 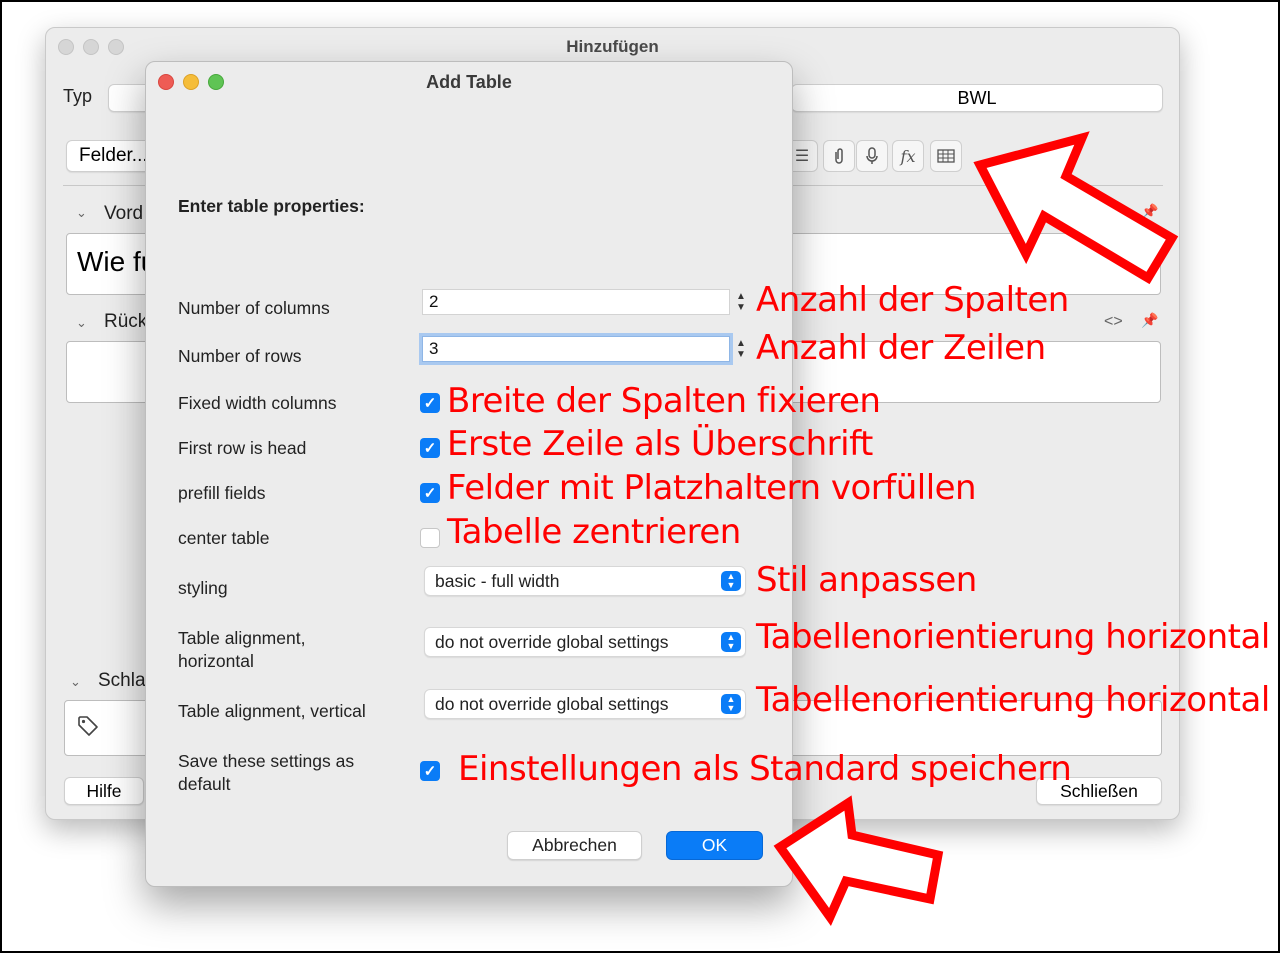 I want to click on rows-input, so click(x=576, y=349).